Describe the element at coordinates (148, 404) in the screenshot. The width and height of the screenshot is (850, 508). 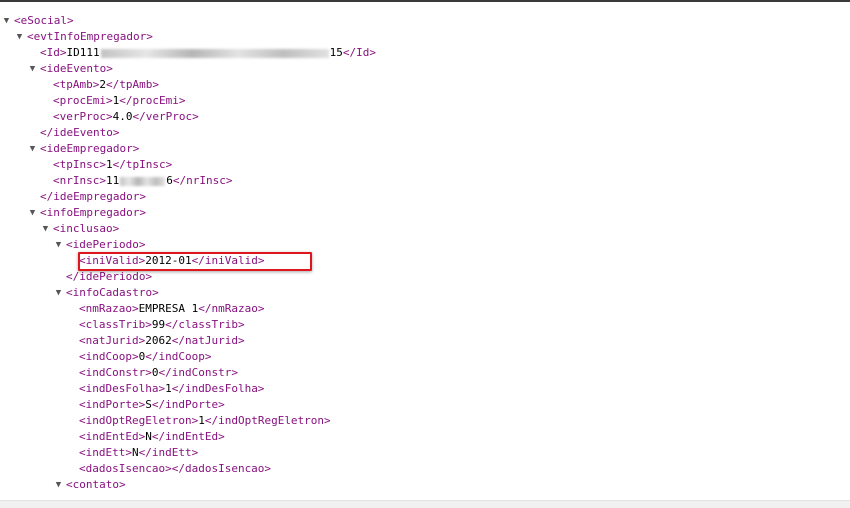
I see `xml-value: S` at that location.